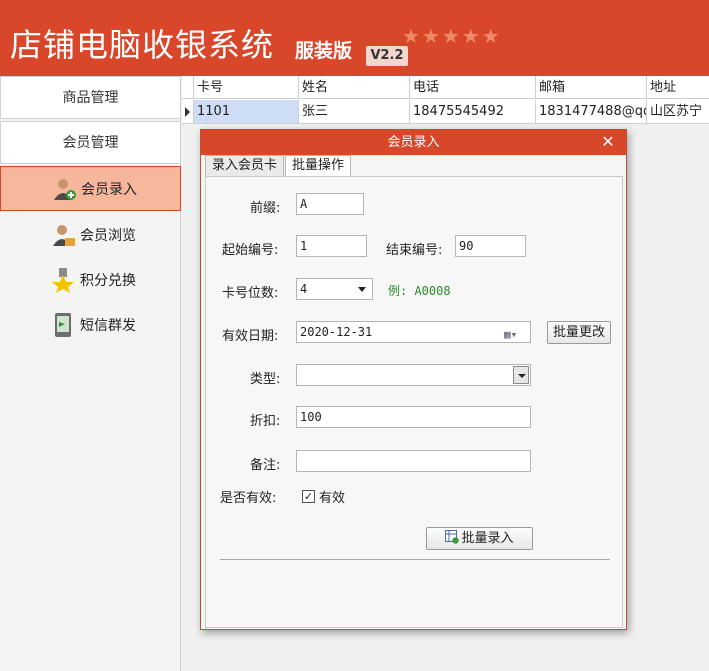 This screenshot has height=671, width=709. I want to click on card-digits-select: 4, so click(334, 289).